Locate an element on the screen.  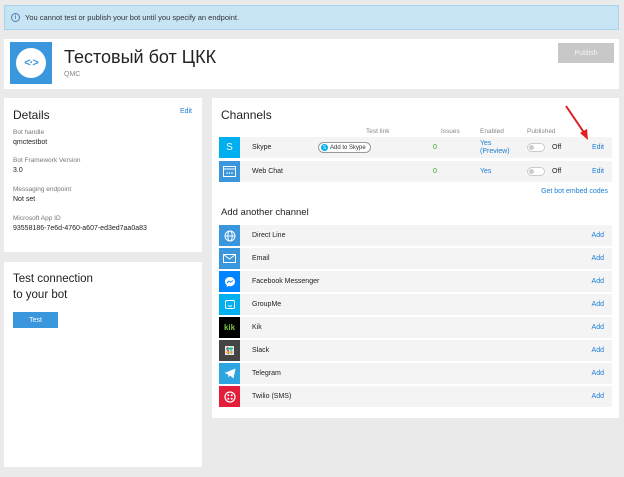
add-telegram-link: Add is located at coordinates (598, 373).